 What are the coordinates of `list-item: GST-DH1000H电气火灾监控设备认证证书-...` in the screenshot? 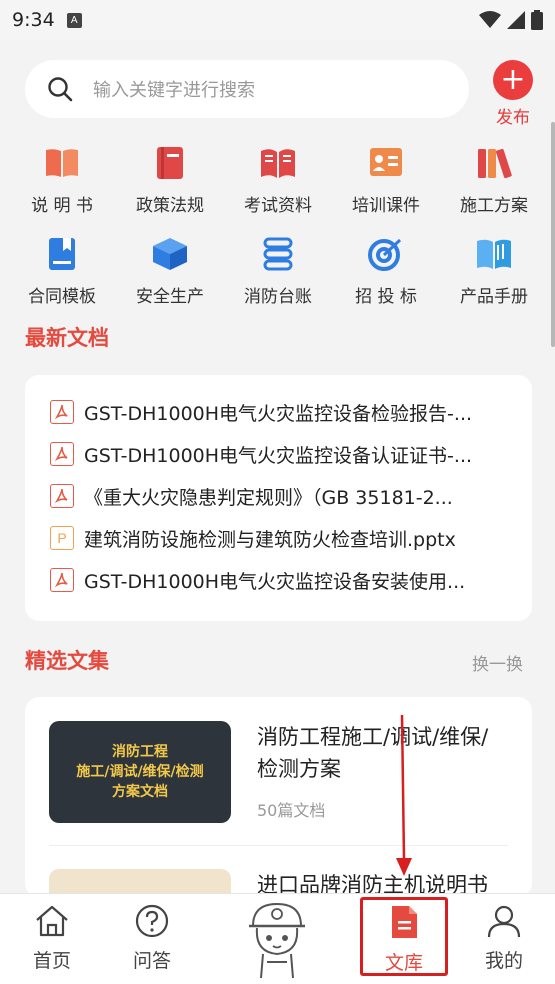 It's located at (291, 454).